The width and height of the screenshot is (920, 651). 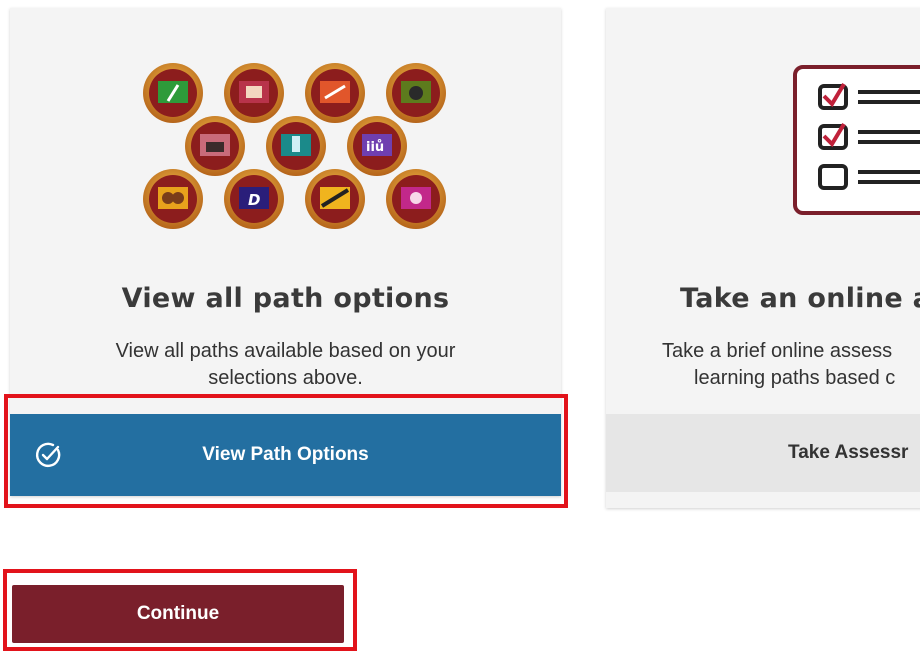 What do you see at coordinates (173, 199) in the screenshot?
I see `theater-masks-badge-icon` at bounding box center [173, 199].